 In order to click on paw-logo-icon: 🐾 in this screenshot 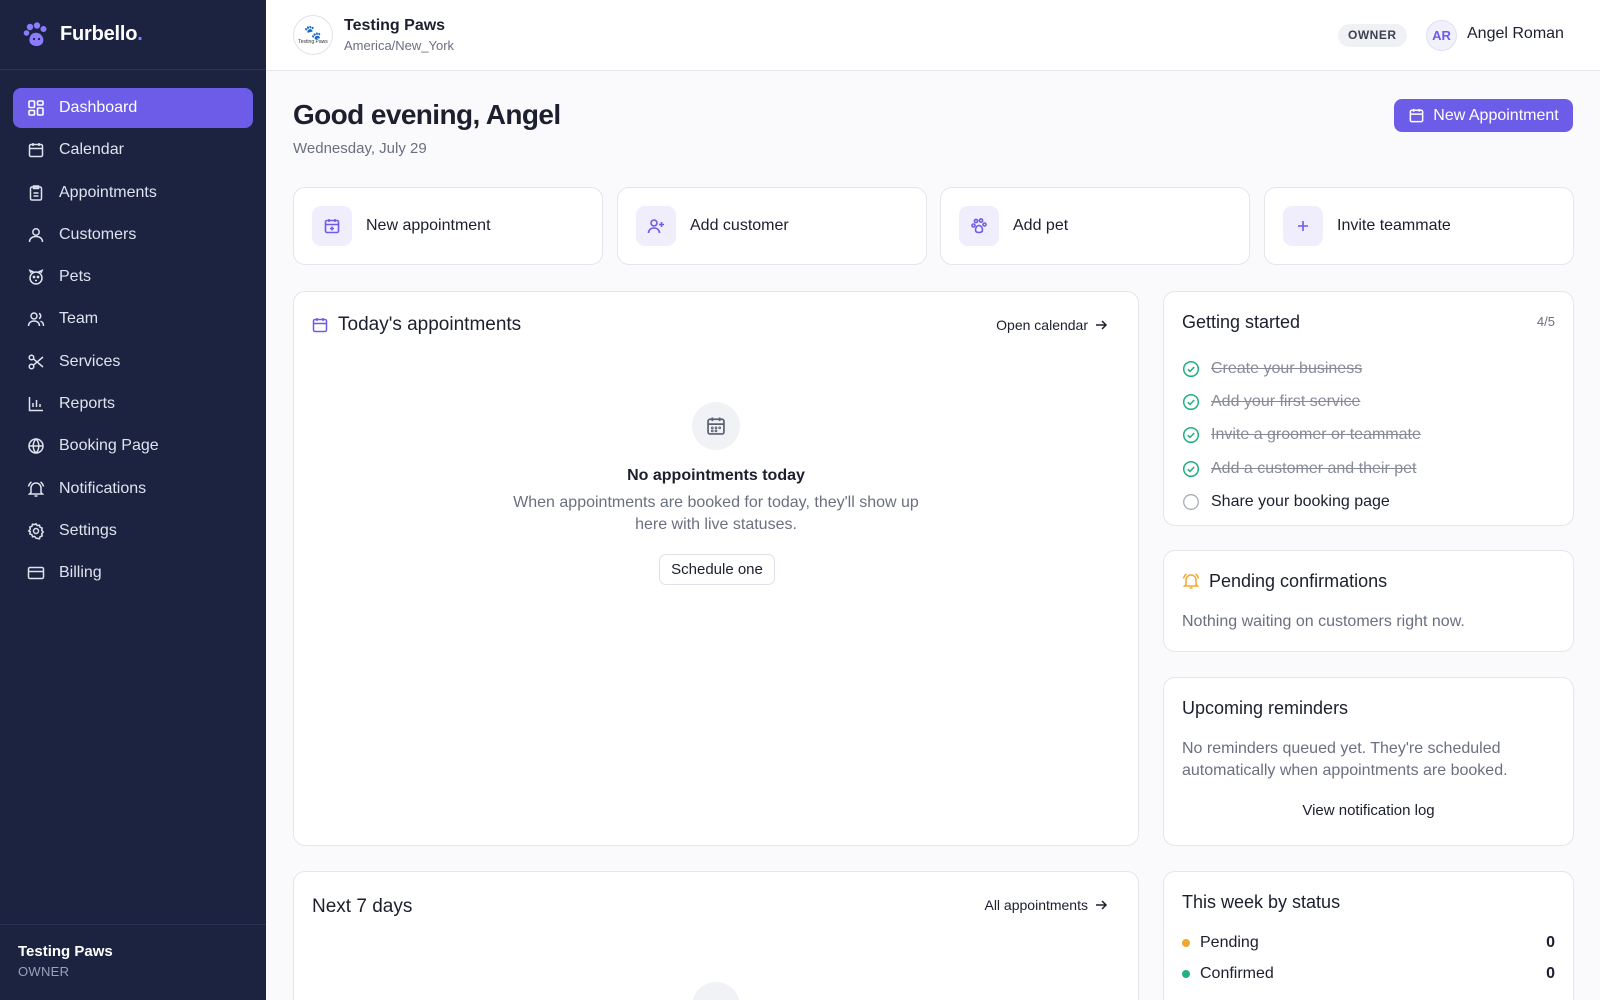, I will do `click(313, 32)`.